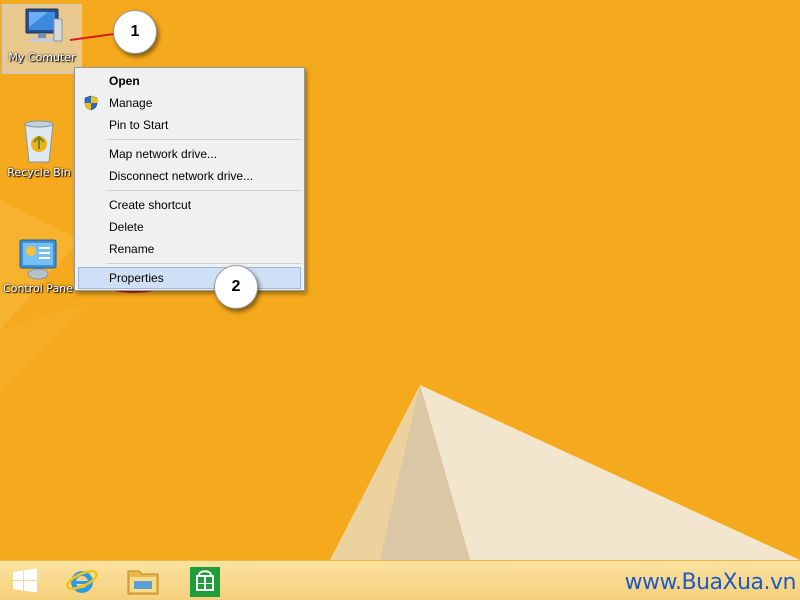  I want to click on start-button, so click(25, 580).